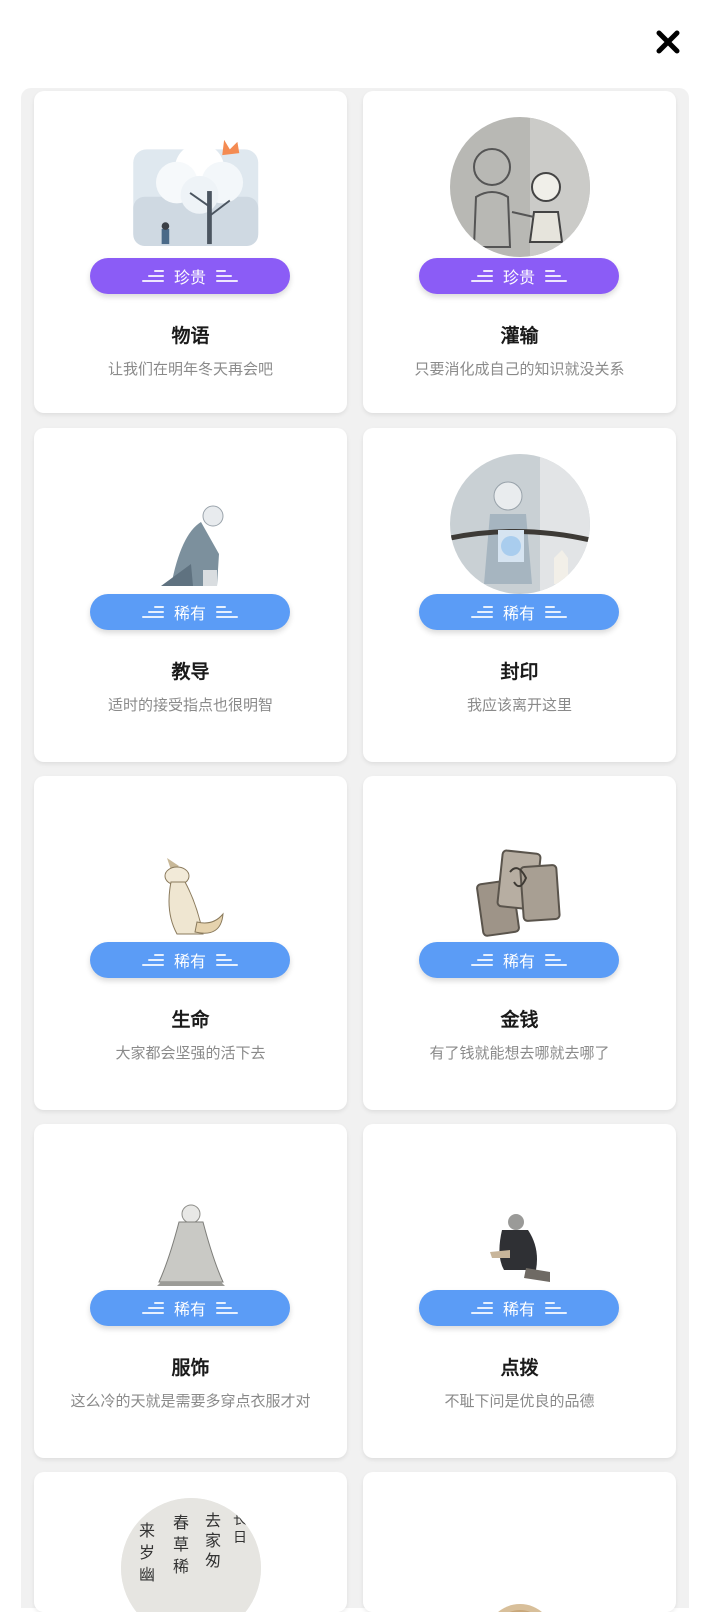  I want to click on card-guanshu: 珍贵 灌输 只要消化成自己的知识就没关系, so click(519, 252).